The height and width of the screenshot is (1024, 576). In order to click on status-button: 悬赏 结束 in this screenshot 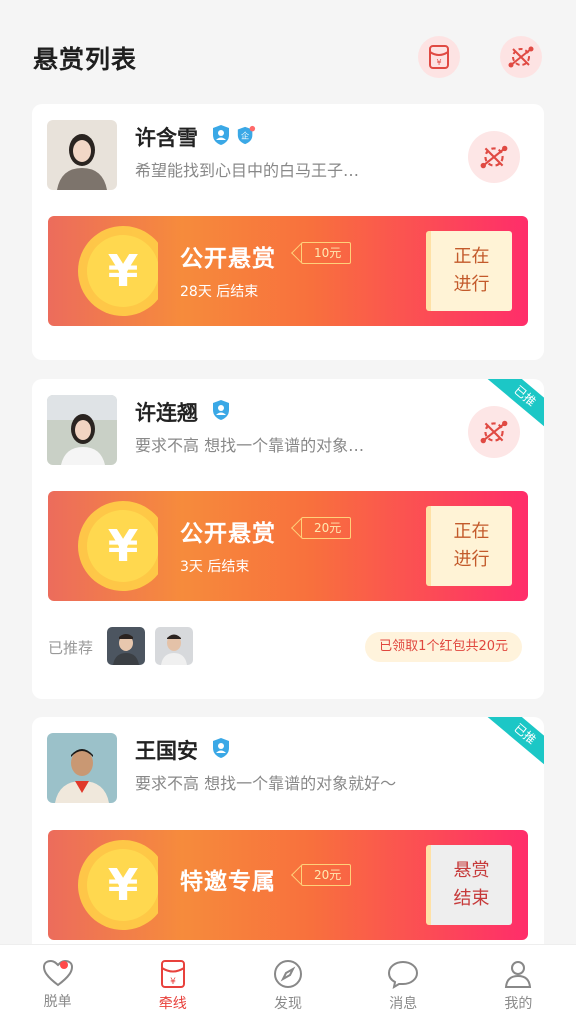, I will do `click(469, 885)`.